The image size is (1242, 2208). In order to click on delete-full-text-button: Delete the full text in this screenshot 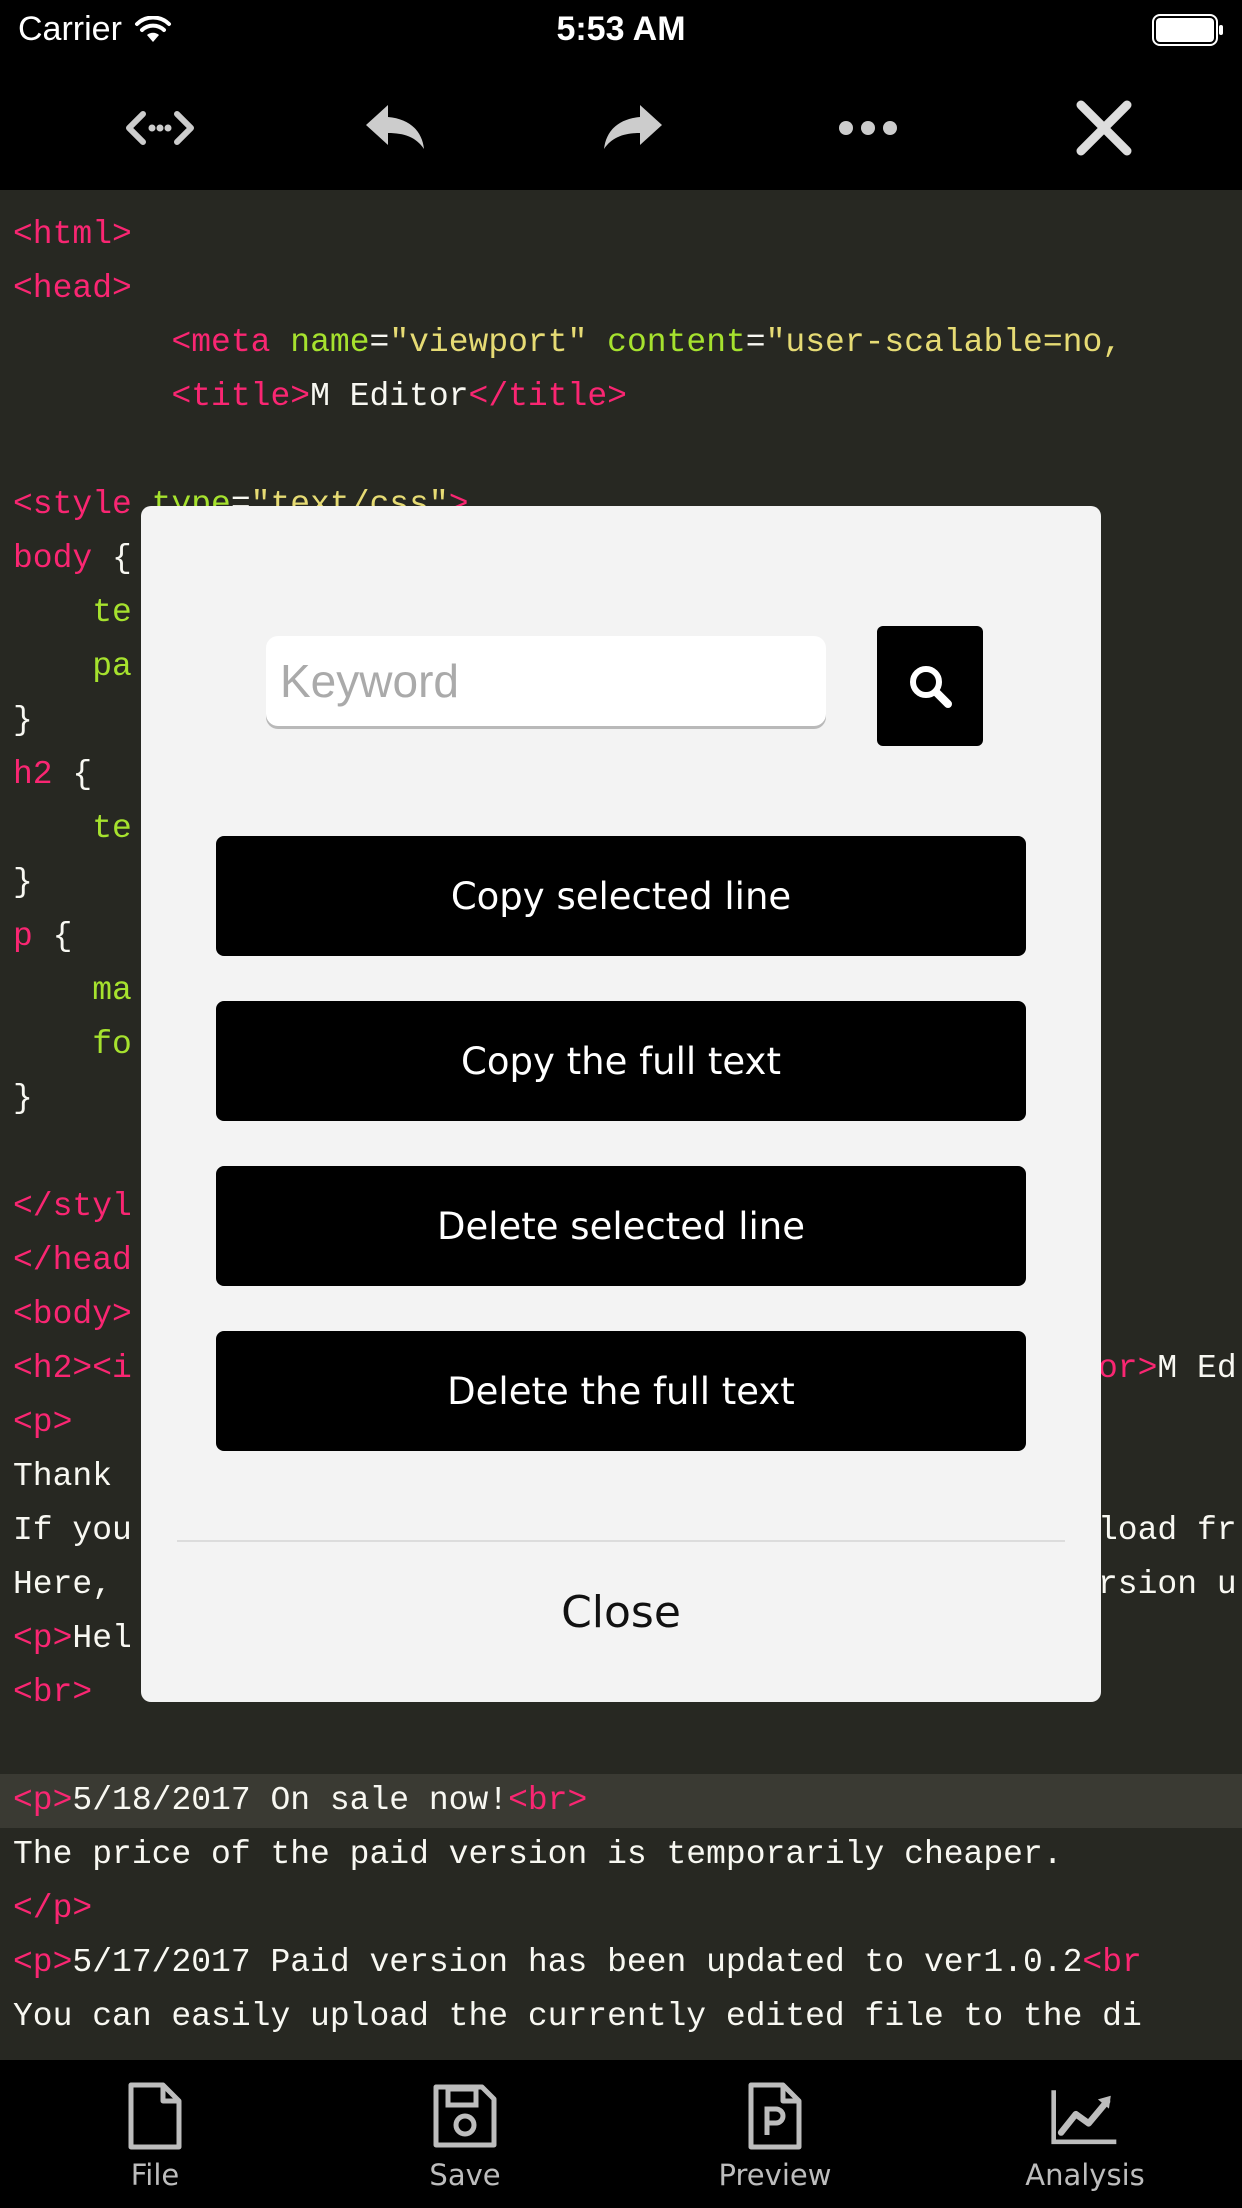, I will do `click(621, 1391)`.